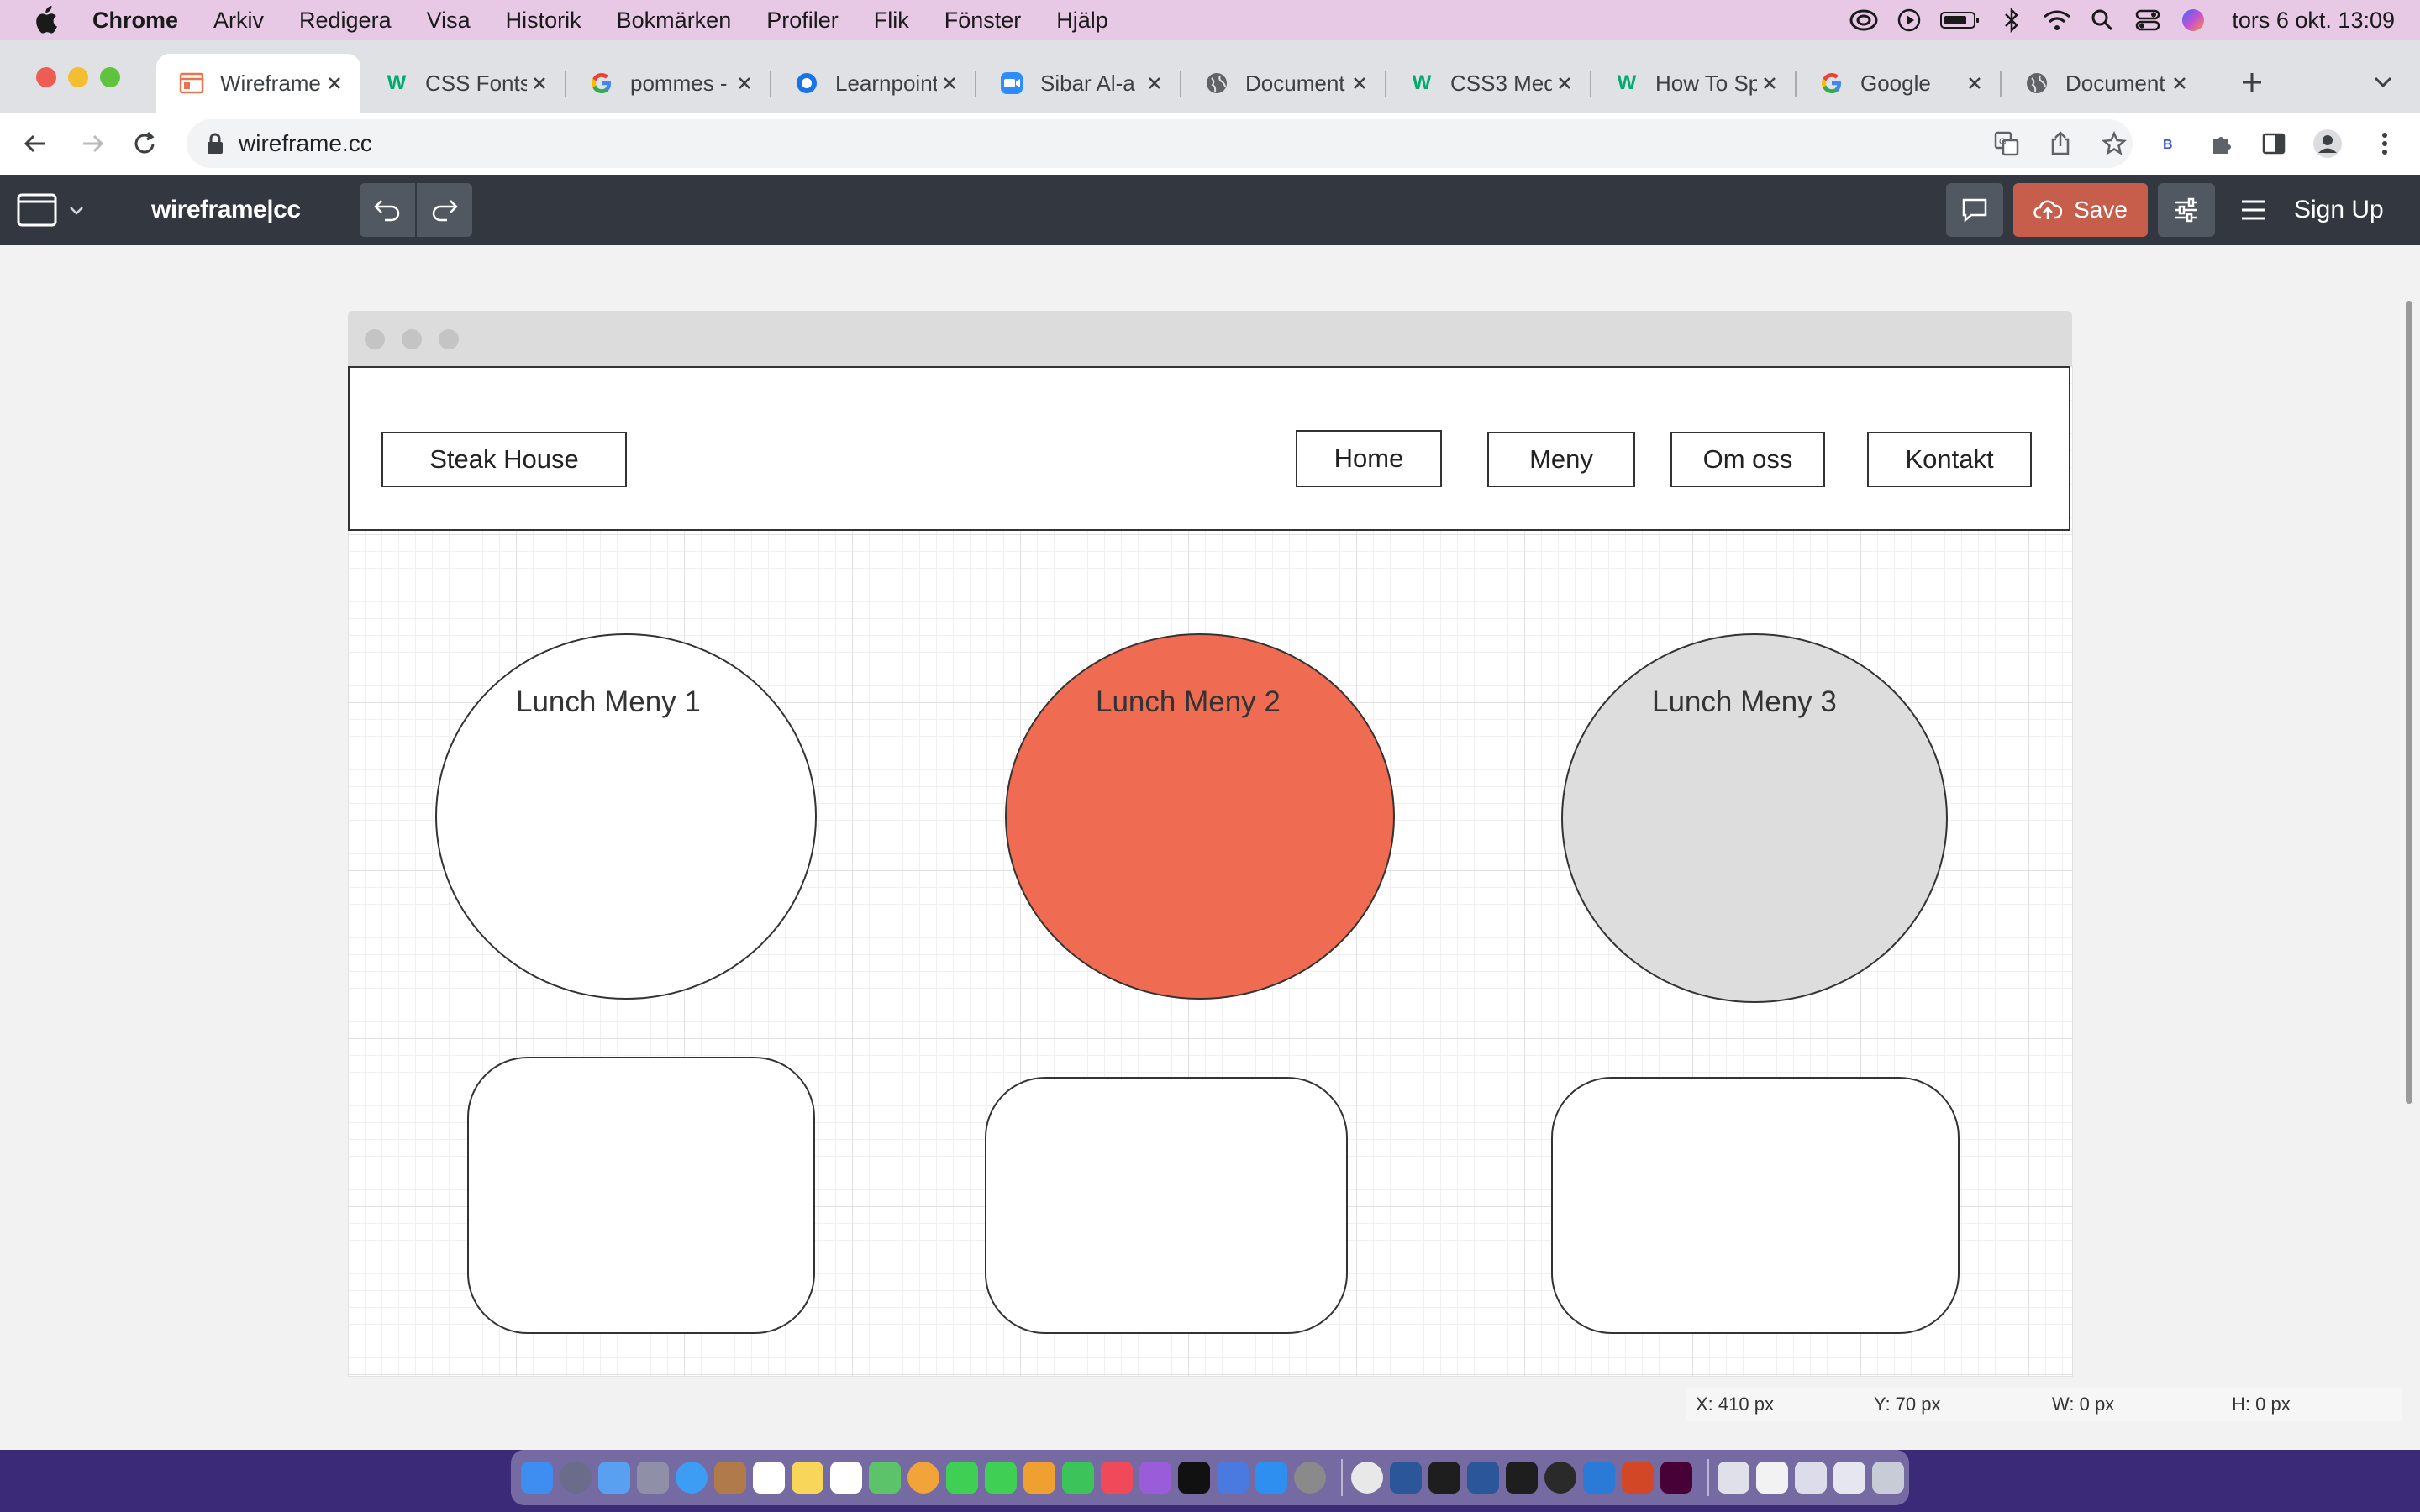 Image resolution: width=2420 pixels, height=1512 pixels. What do you see at coordinates (543, 21) in the screenshot?
I see `menu-historik: Historik` at bounding box center [543, 21].